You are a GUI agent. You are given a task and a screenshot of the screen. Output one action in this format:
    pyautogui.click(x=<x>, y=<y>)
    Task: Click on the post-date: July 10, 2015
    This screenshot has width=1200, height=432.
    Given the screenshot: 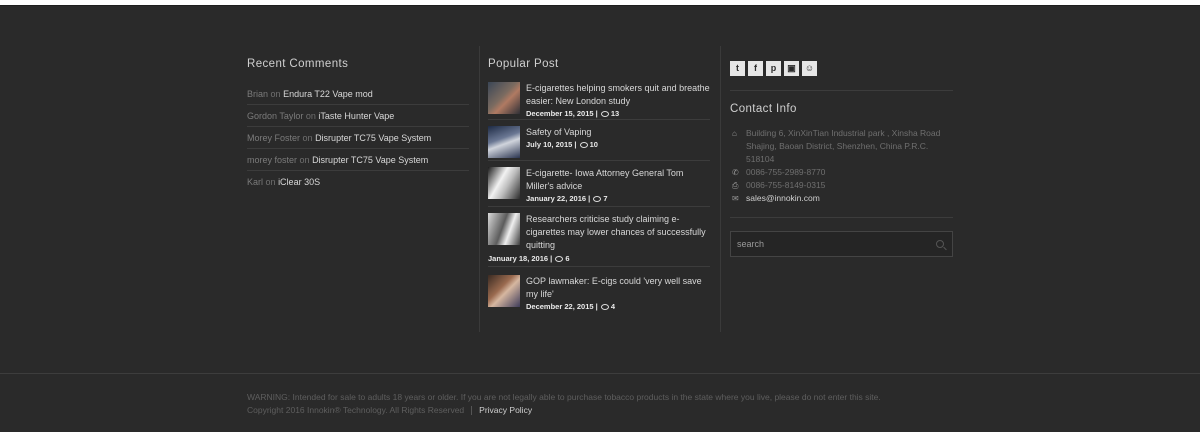 What is the action you would take?
    pyautogui.click(x=549, y=144)
    